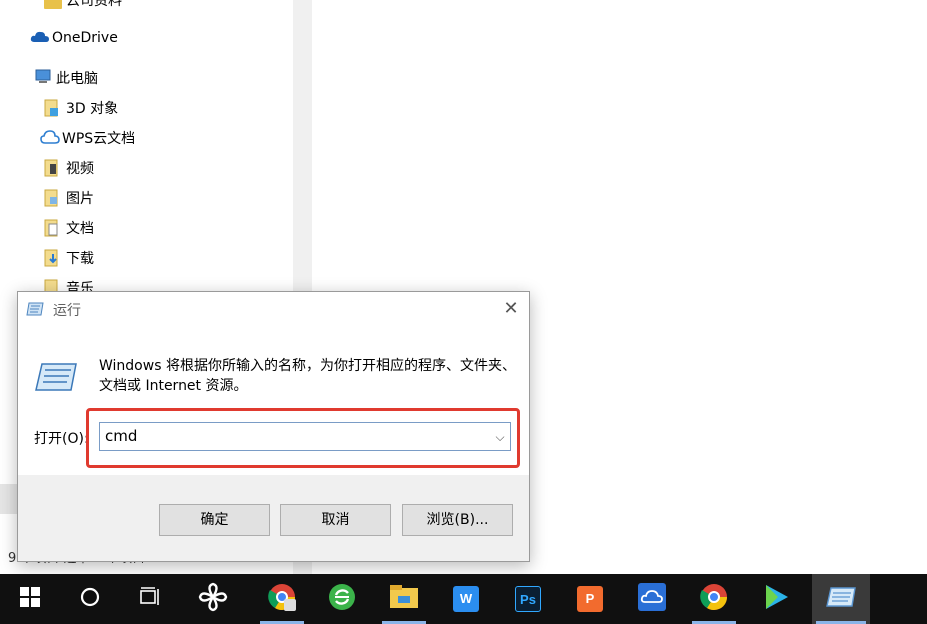 The image size is (927, 624). I want to click on start-button, so click(30, 599).